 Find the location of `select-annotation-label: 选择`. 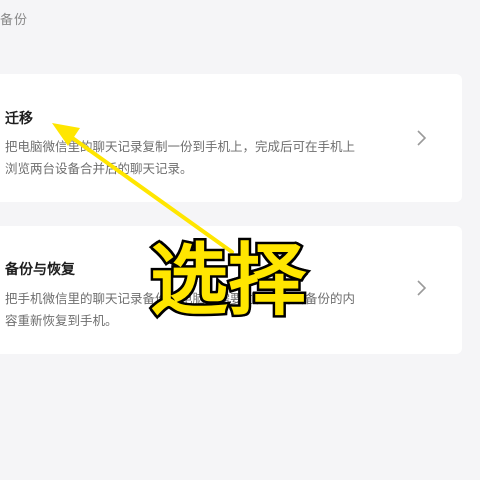

select-annotation-label: 选择 is located at coordinates (227, 281).